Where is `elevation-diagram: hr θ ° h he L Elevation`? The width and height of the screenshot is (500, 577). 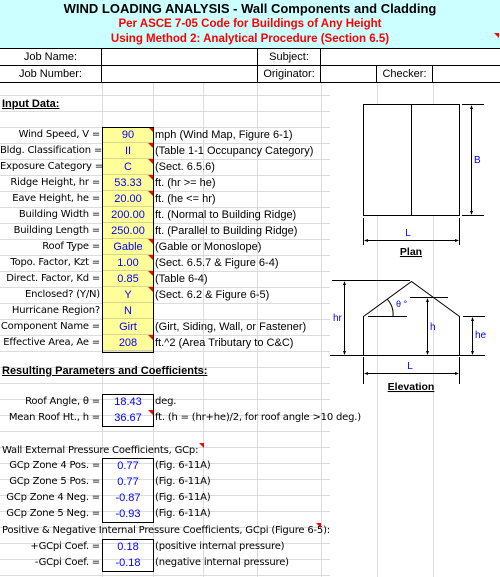 elevation-diagram: hr θ ° h he L Elevation is located at coordinates (408, 336).